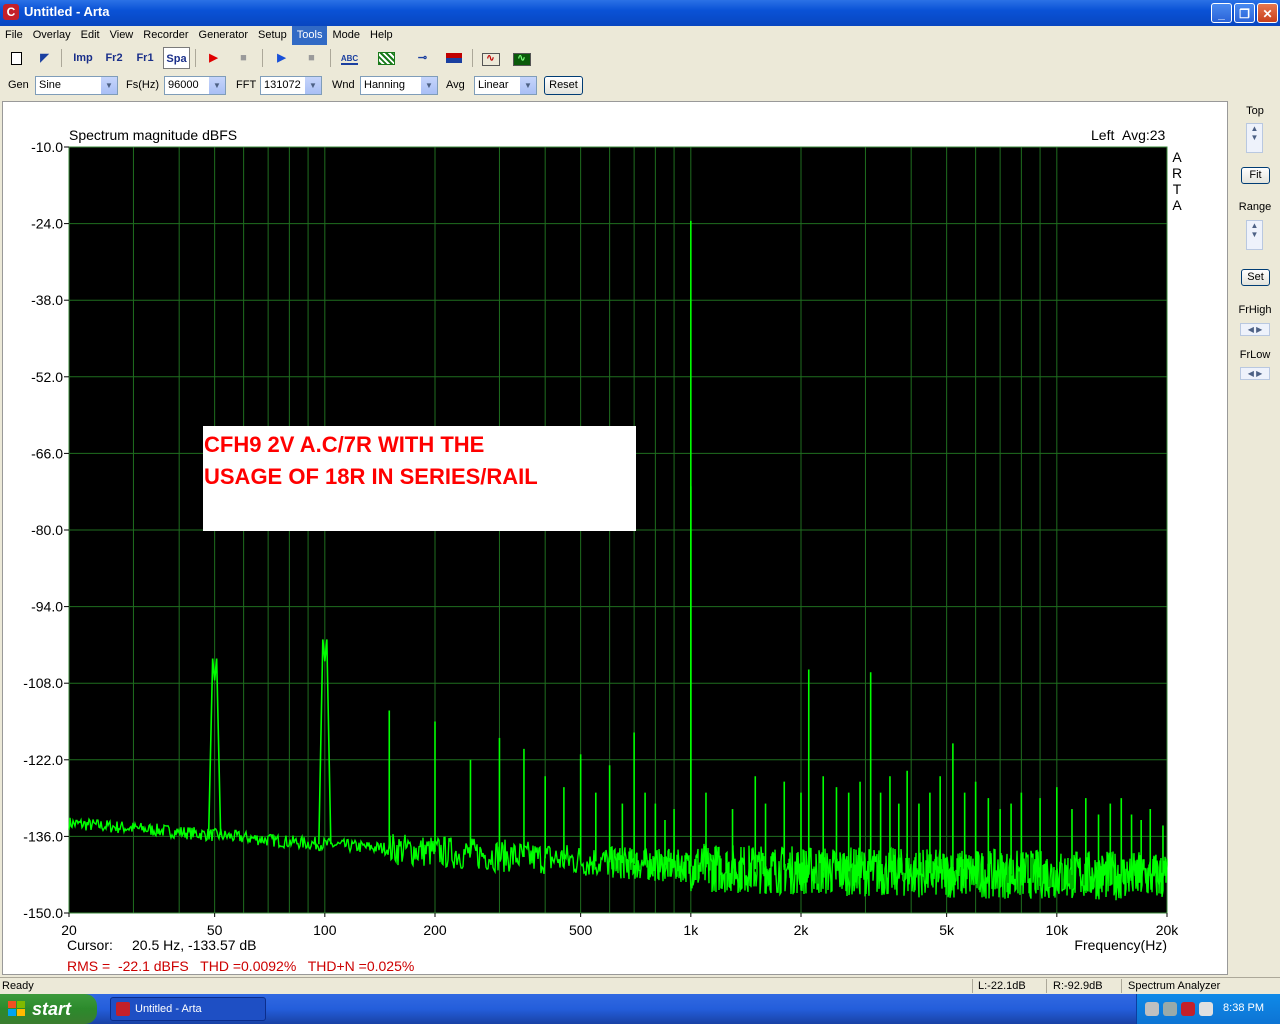  What do you see at coordinates (346, 35) in the screenshot?
I see `menu-mode: Mode` at bounding box center [346, 35].